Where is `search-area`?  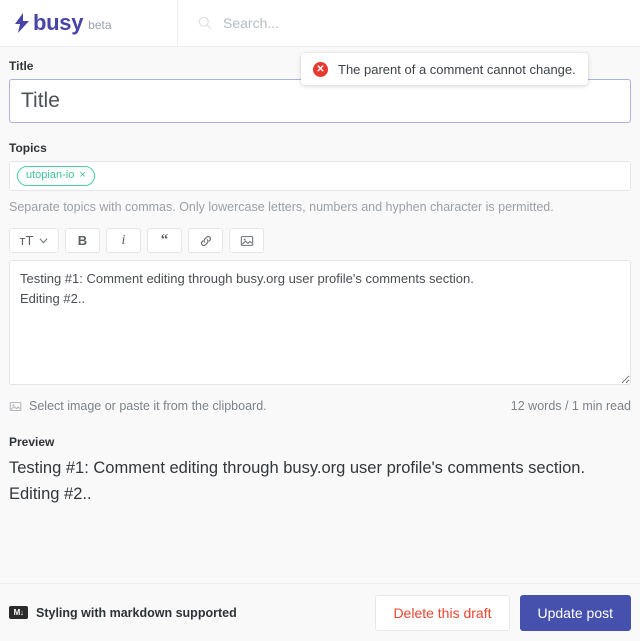 search-area is located at coordinates (409, 23).